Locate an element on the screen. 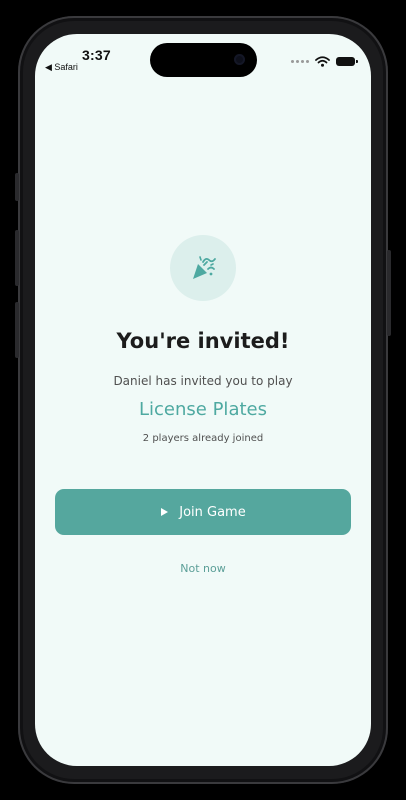 This screenshot has width=406, height=800. join-game-label: Join Game is located at coordinates (212, 512).